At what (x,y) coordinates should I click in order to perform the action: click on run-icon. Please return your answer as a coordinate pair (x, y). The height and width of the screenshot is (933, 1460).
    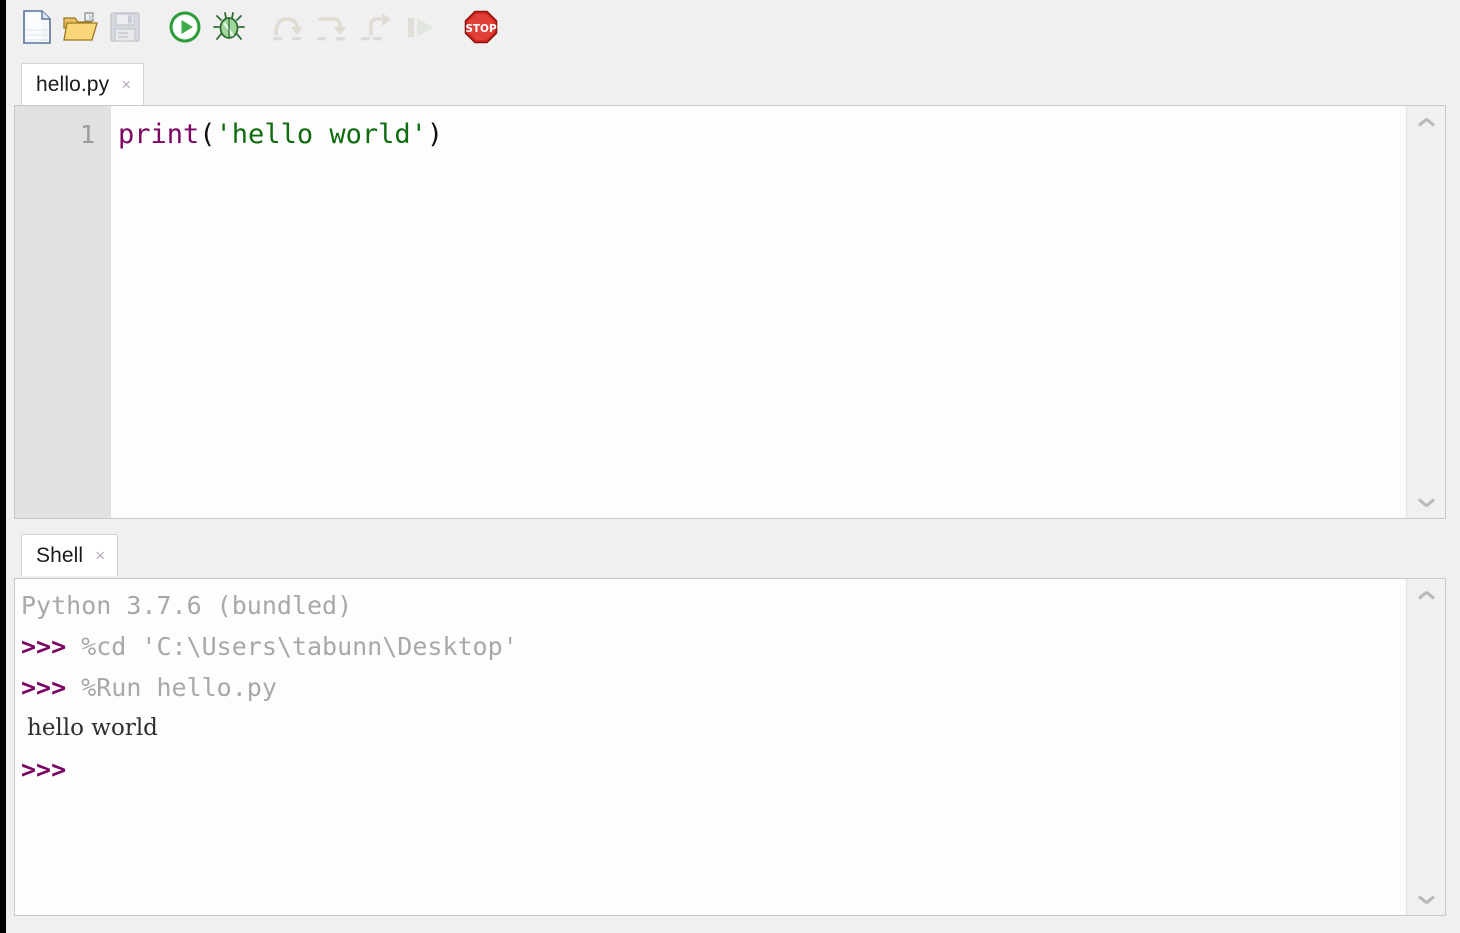
    Looking at the image, I should click on (185, 29).